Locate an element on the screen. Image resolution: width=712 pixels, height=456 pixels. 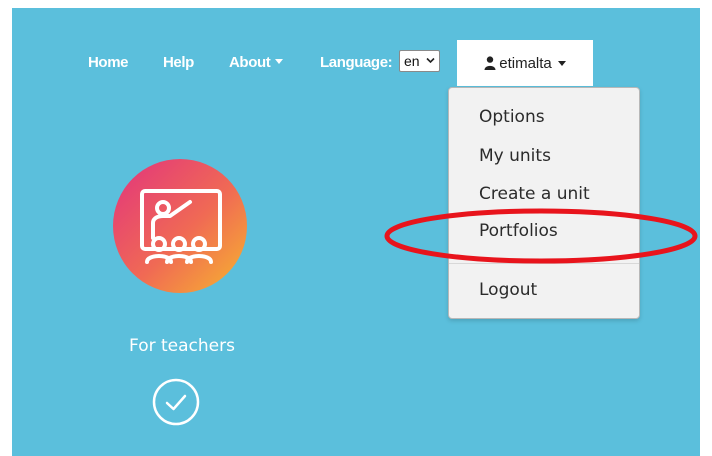
chevron-down-icon is located at coordinates (430, 60).